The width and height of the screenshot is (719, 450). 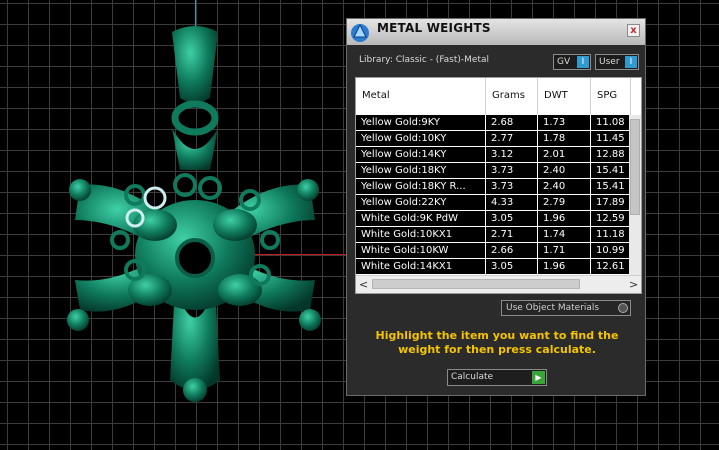 I want to click on metal-cell: White Gold:10KW, so click(x=421, y=251).